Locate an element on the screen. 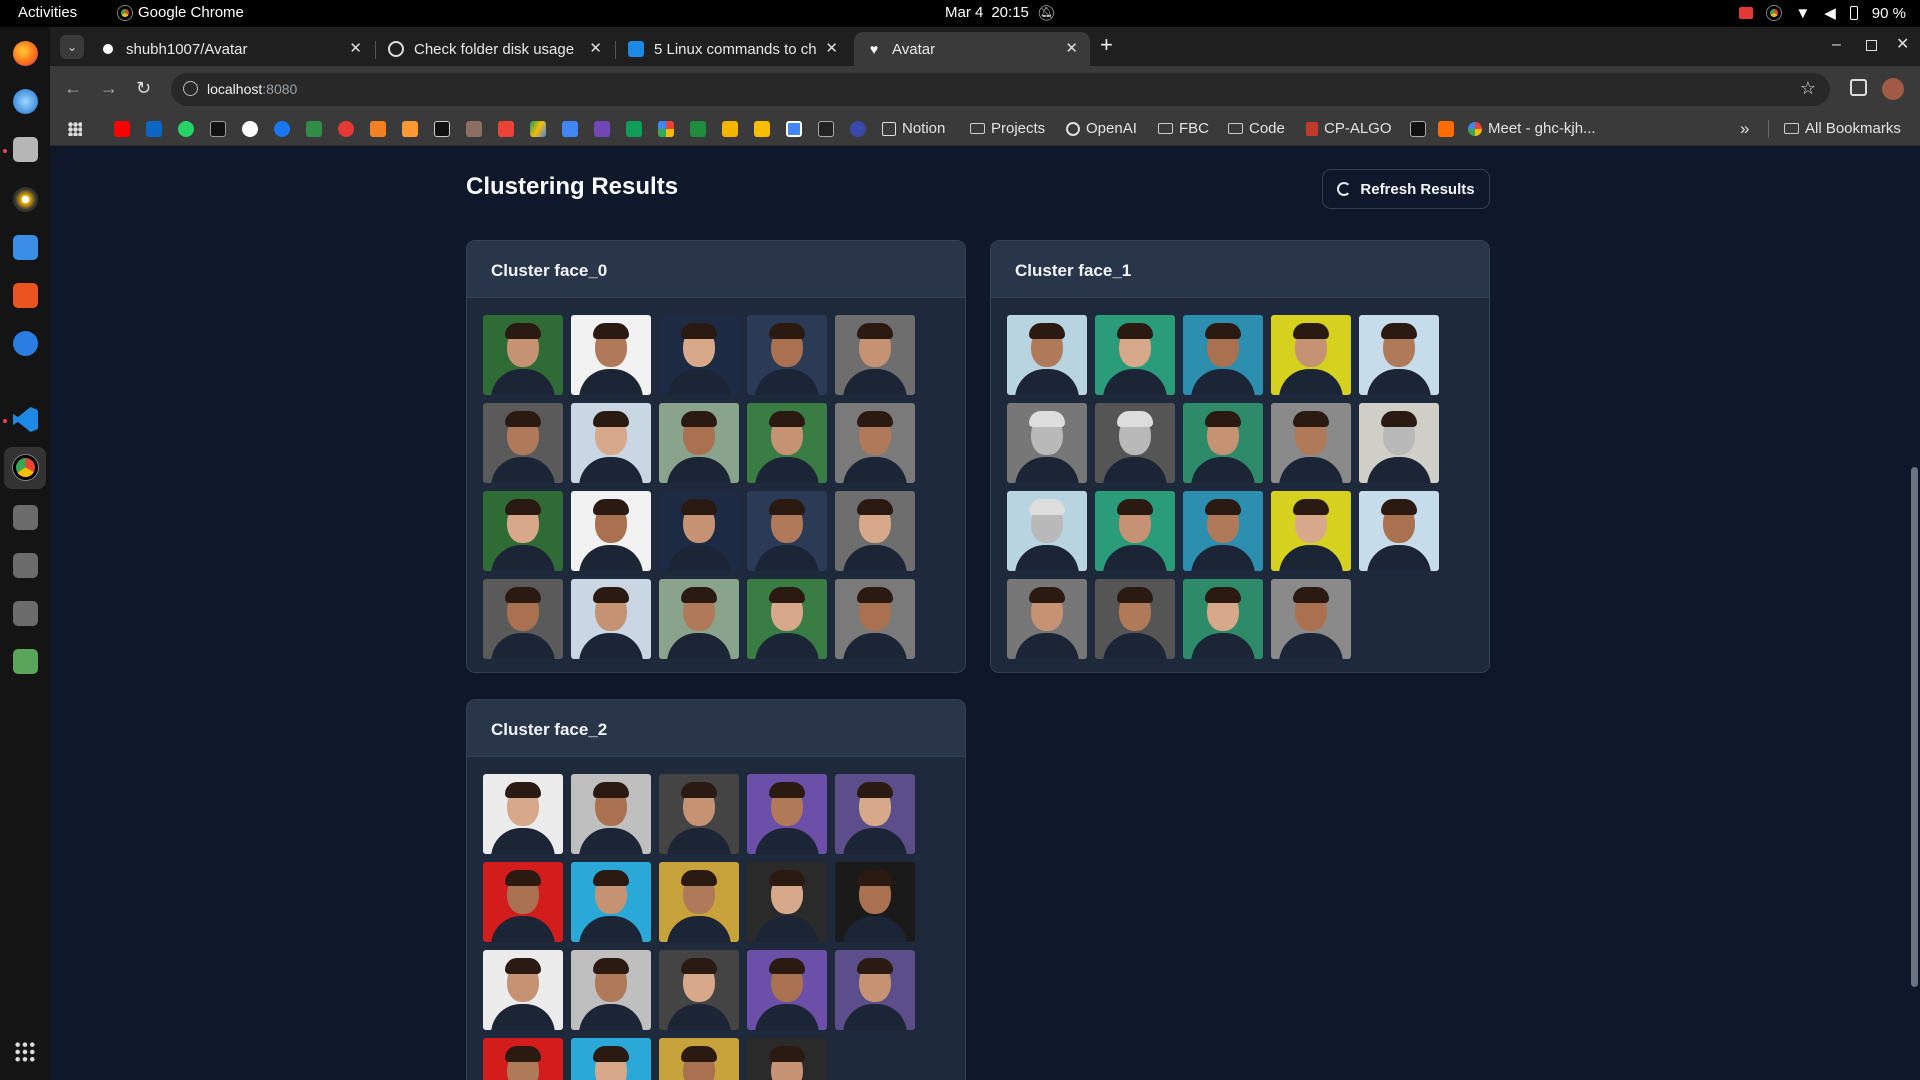  bookmark-orange-icon is located at coordinates (1446, 129).